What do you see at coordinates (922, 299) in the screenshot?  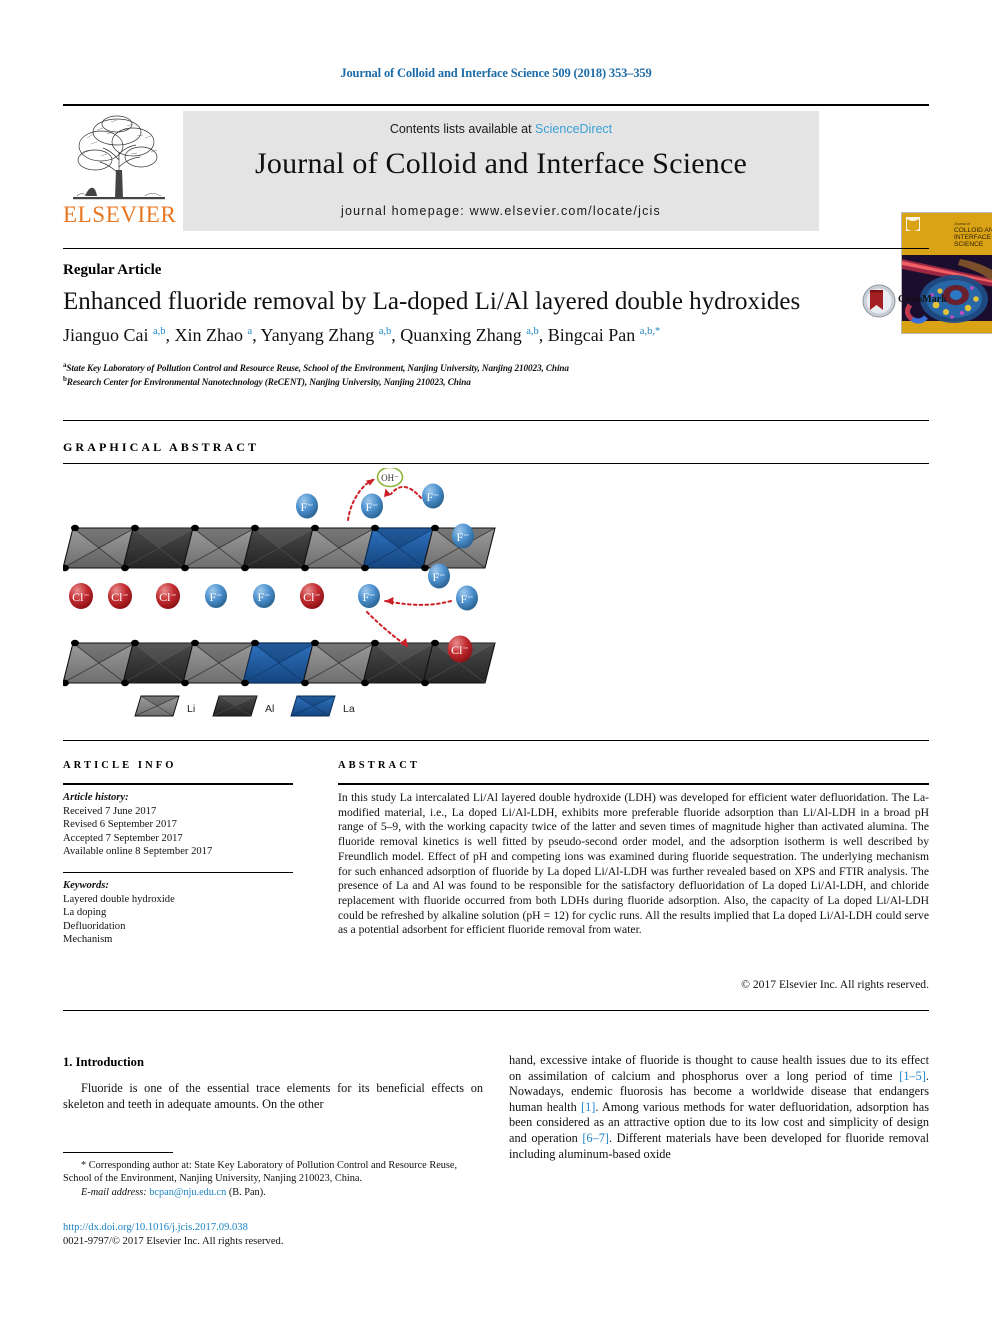 I see `crossmark-label: CrossMark` at bounding box center [922, 299].